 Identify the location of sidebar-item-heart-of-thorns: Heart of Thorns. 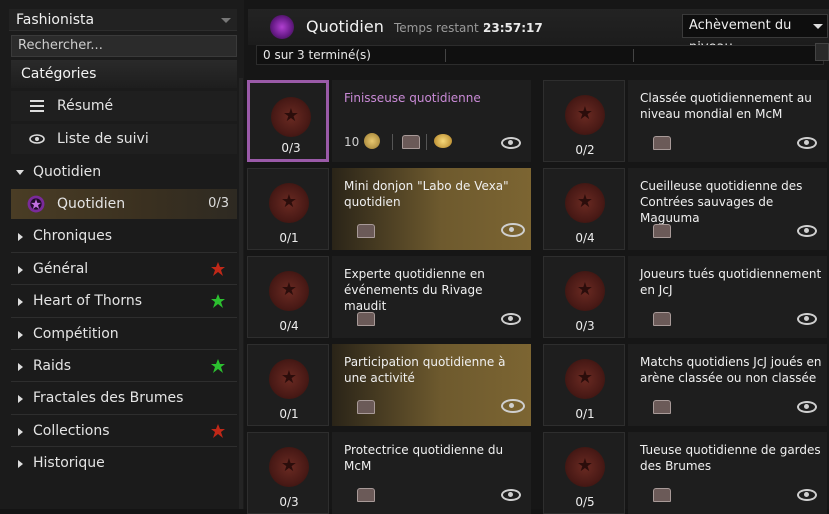
(124, 301).